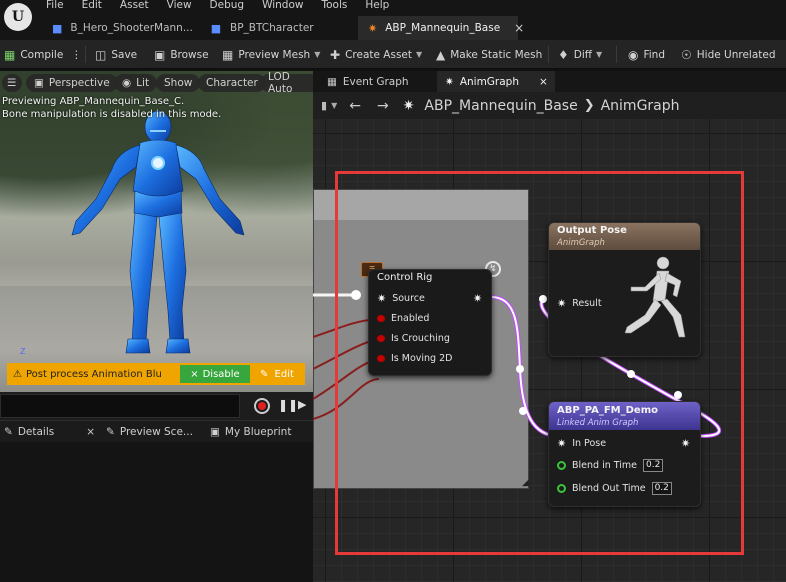 The width and height of the screenshot is (786, 582). I want to click on timeline-field, so click(120, 406).